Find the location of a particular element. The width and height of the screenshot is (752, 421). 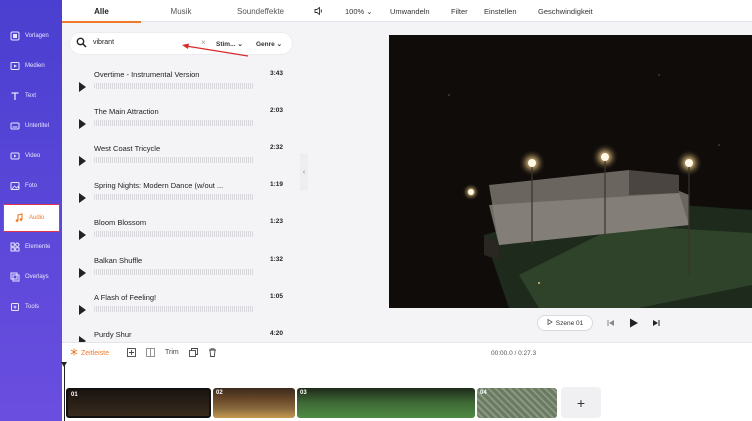

sidebar-item-label: Vorlagen is located at coordinates (37, 36).